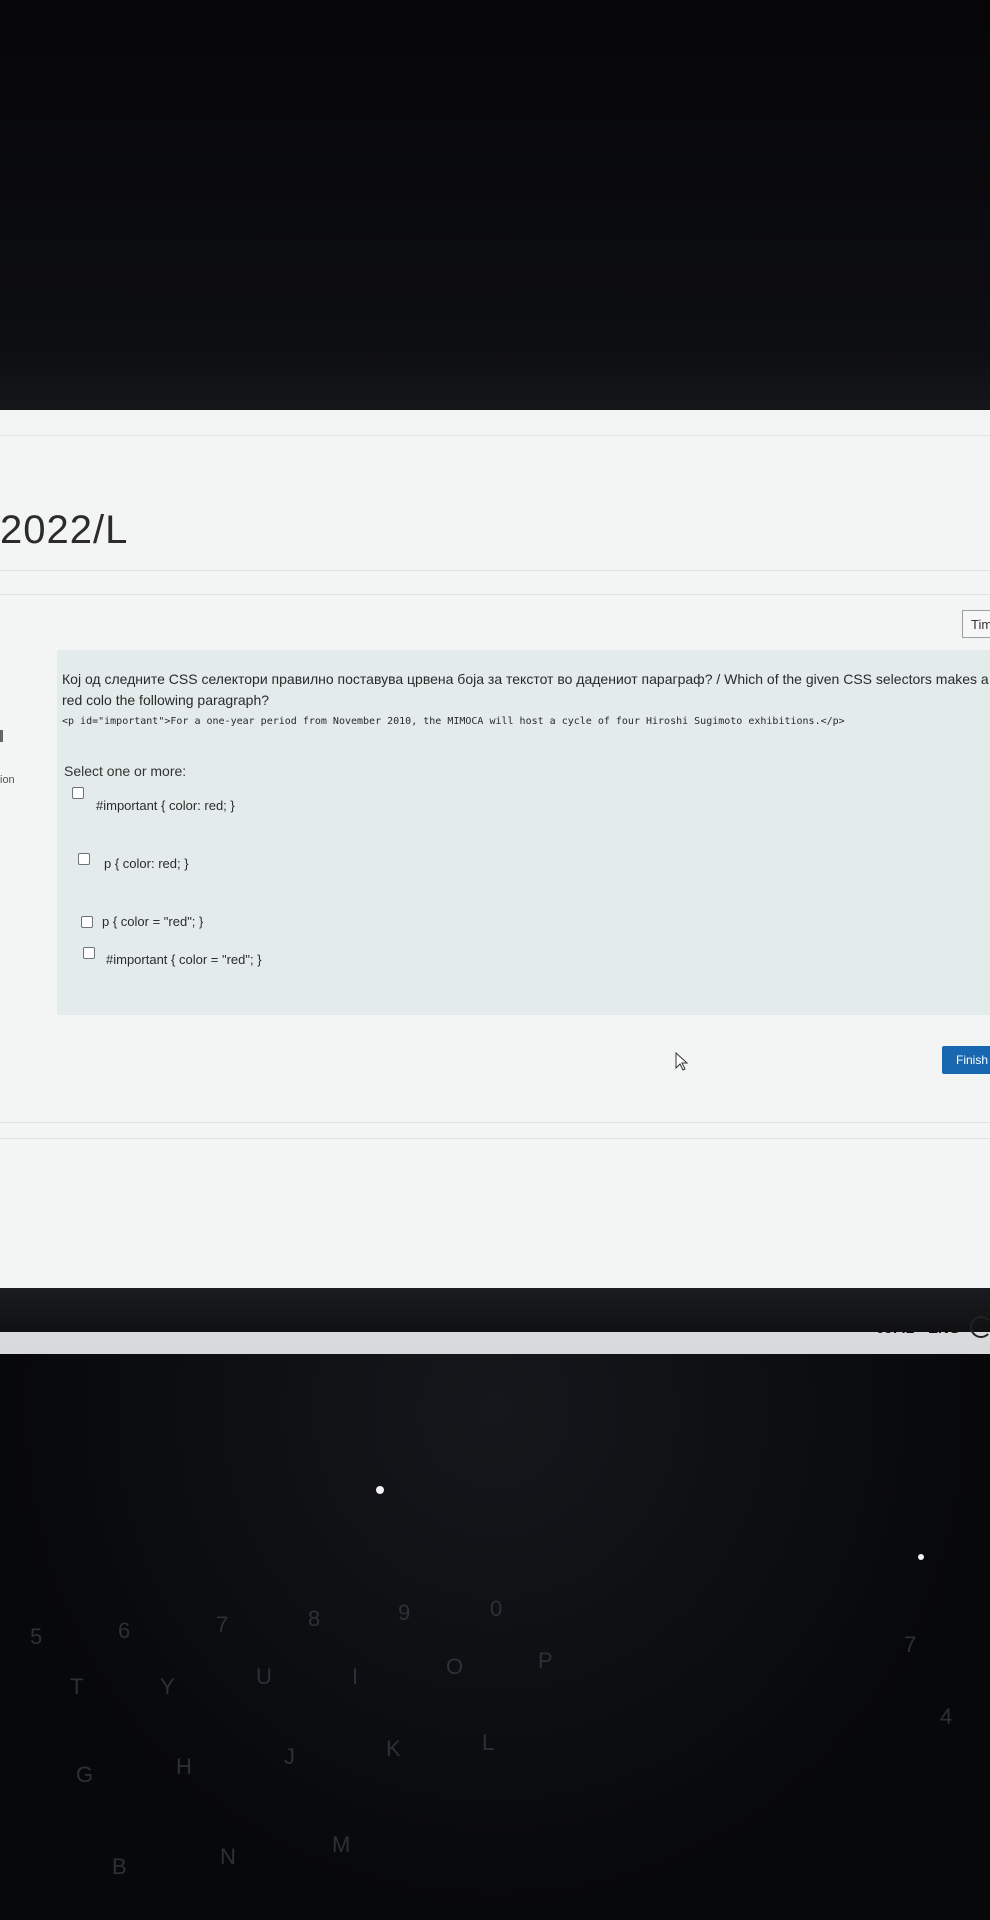 This screenshot has height=1920, width=990. What do you see at coordinates (153, 921) in the screenshot?
I see `option-label: p { color = "red"; }` at bounding box center [153, 921].